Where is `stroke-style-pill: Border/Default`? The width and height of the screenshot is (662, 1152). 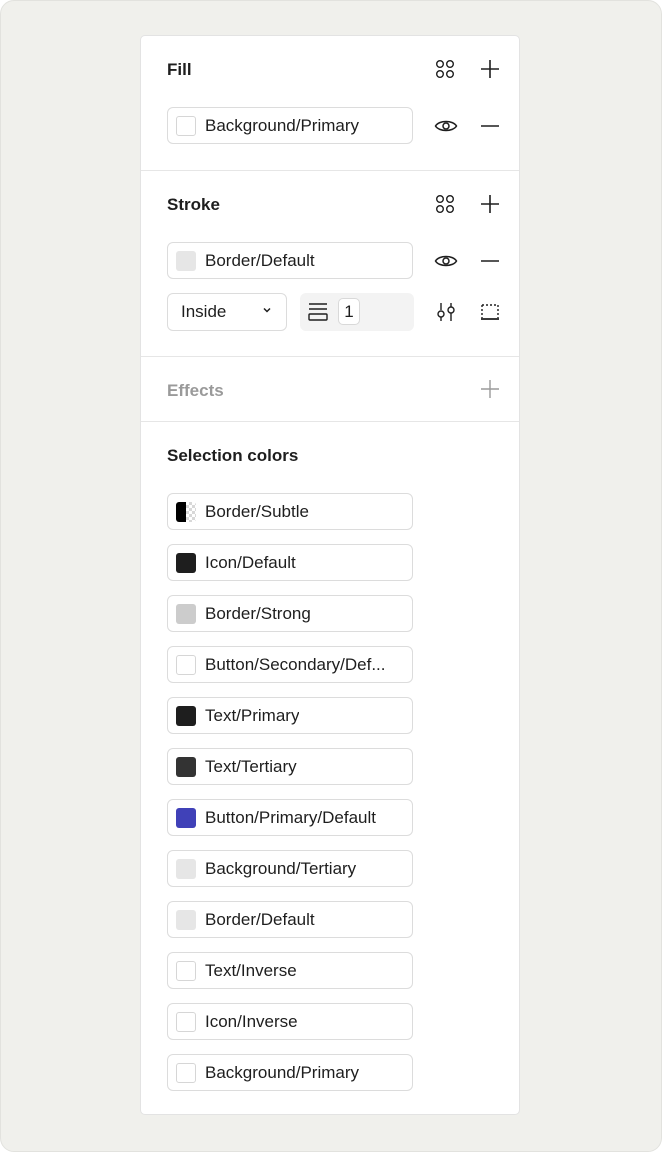 stroke-style-pill: Border/Default is located at coordinates (290, 260).